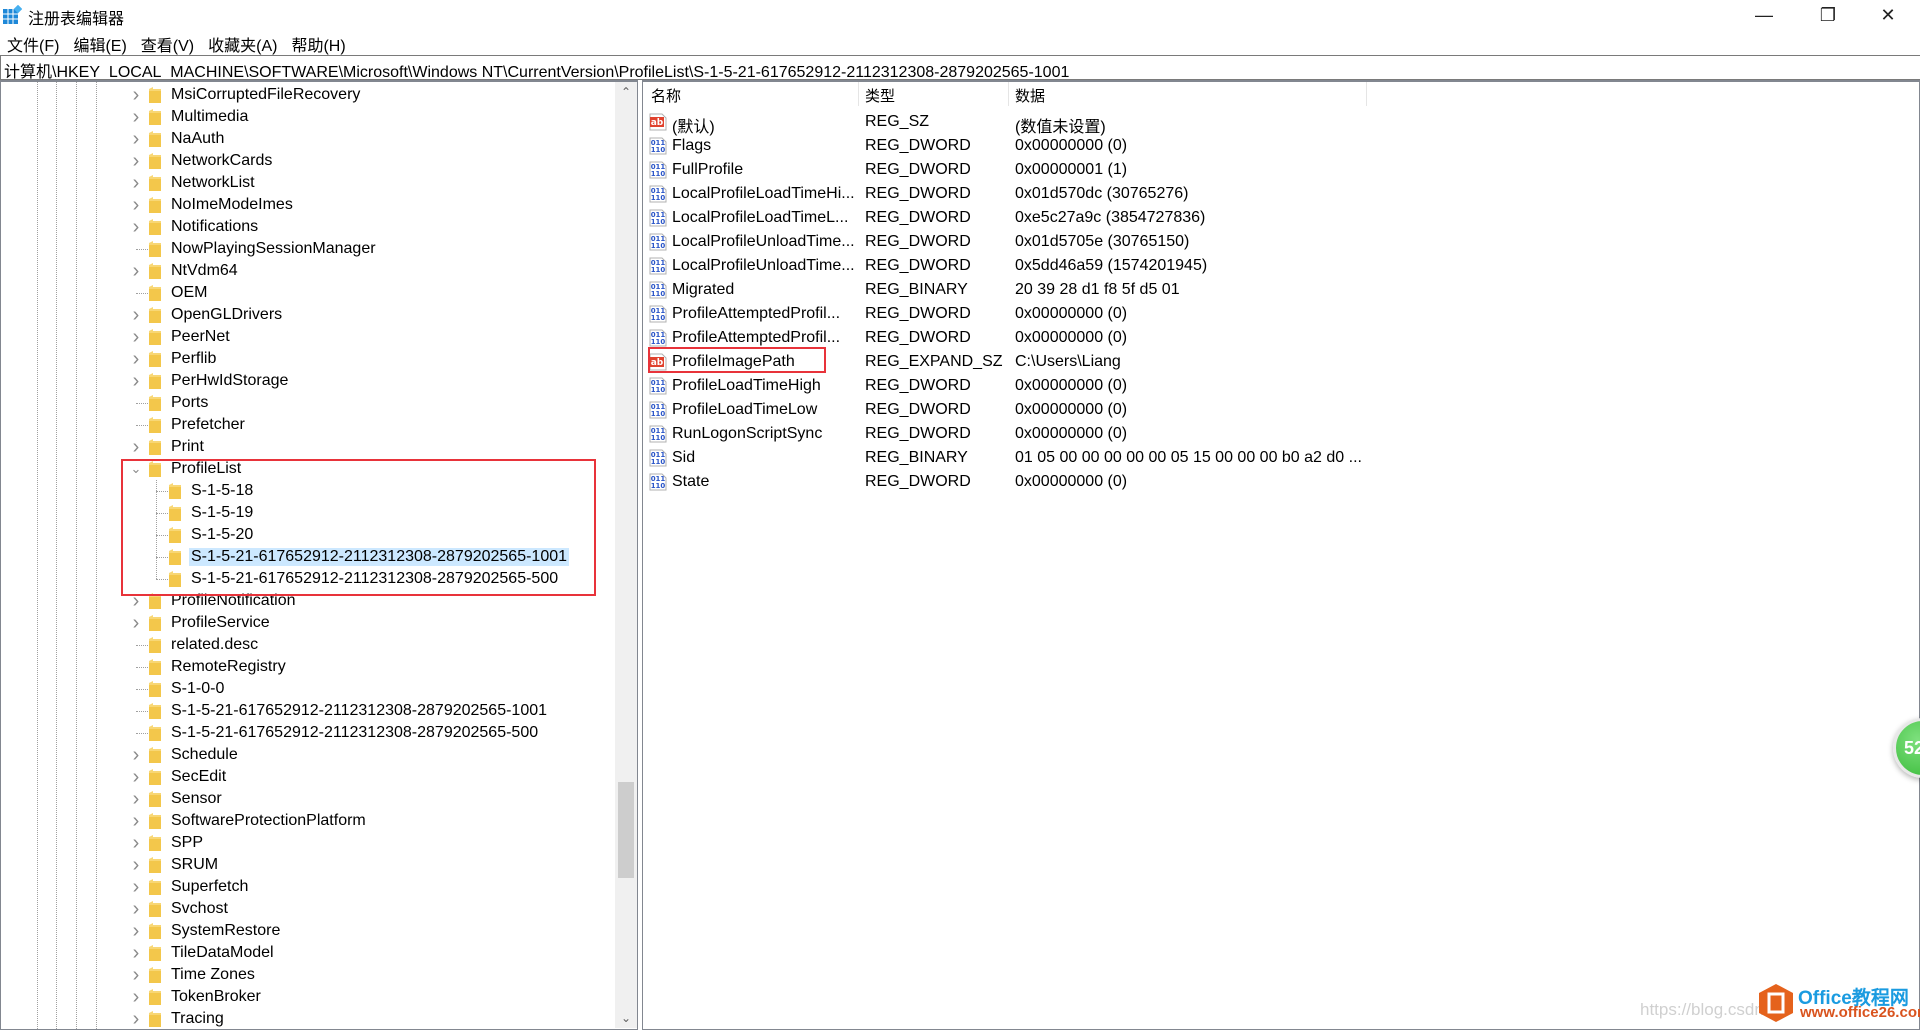 The image size is (1920, 1030). What do you see at coordinates (307, 315) in the screenshot?
I see `tree-item: › OpenGLDrivers` at bounding box center [307, 315].